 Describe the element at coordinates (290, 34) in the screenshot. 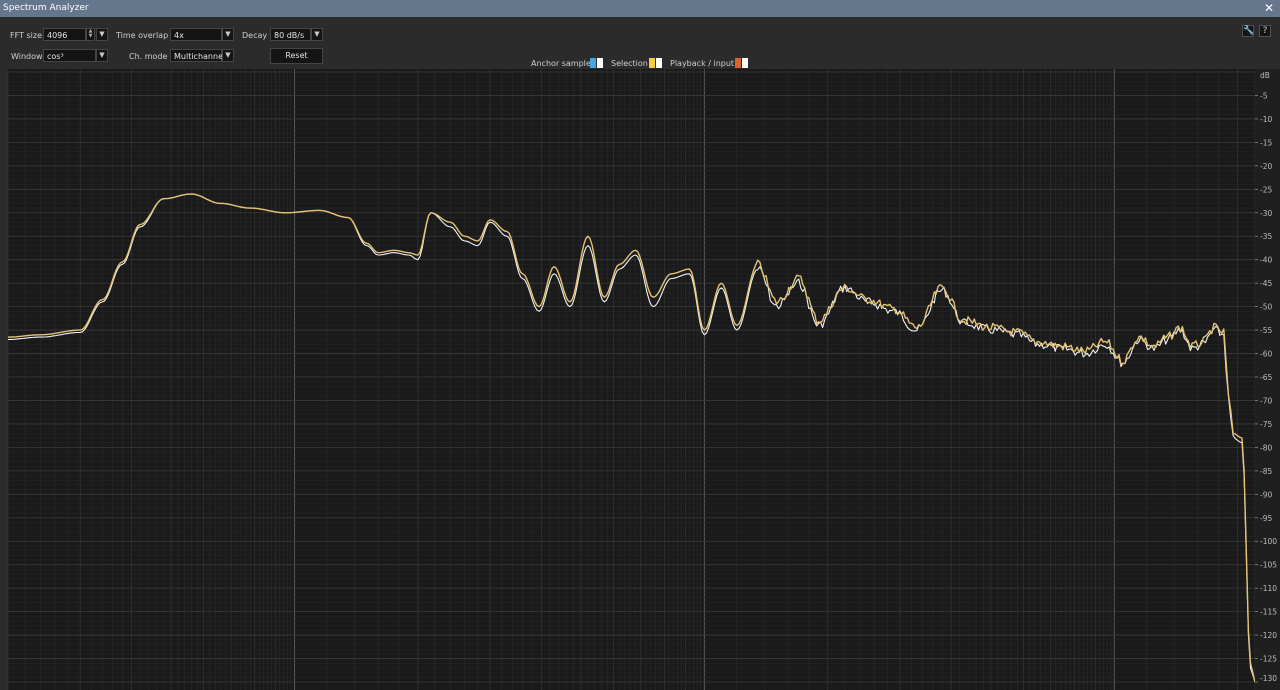

I see `decay-field: 80 dB/s` at that location.